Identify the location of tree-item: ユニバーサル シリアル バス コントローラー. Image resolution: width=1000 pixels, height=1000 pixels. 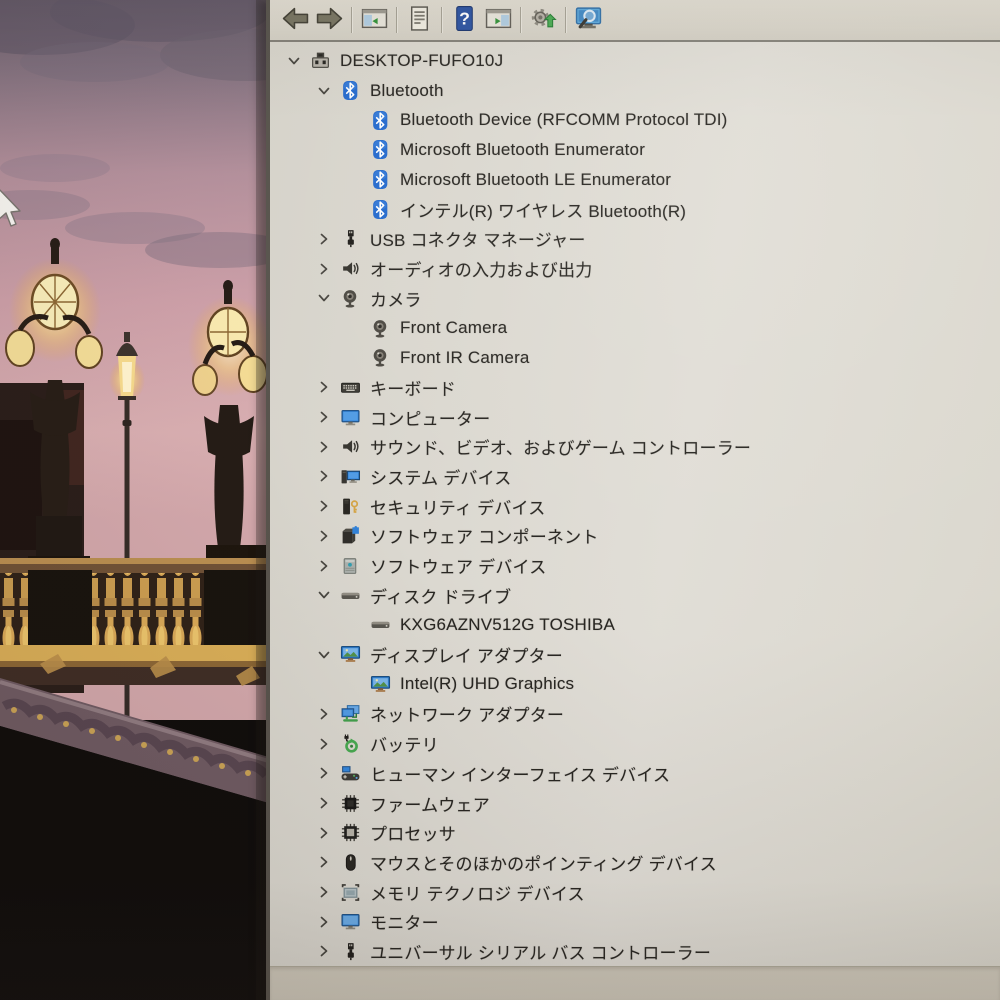
(635, 952).